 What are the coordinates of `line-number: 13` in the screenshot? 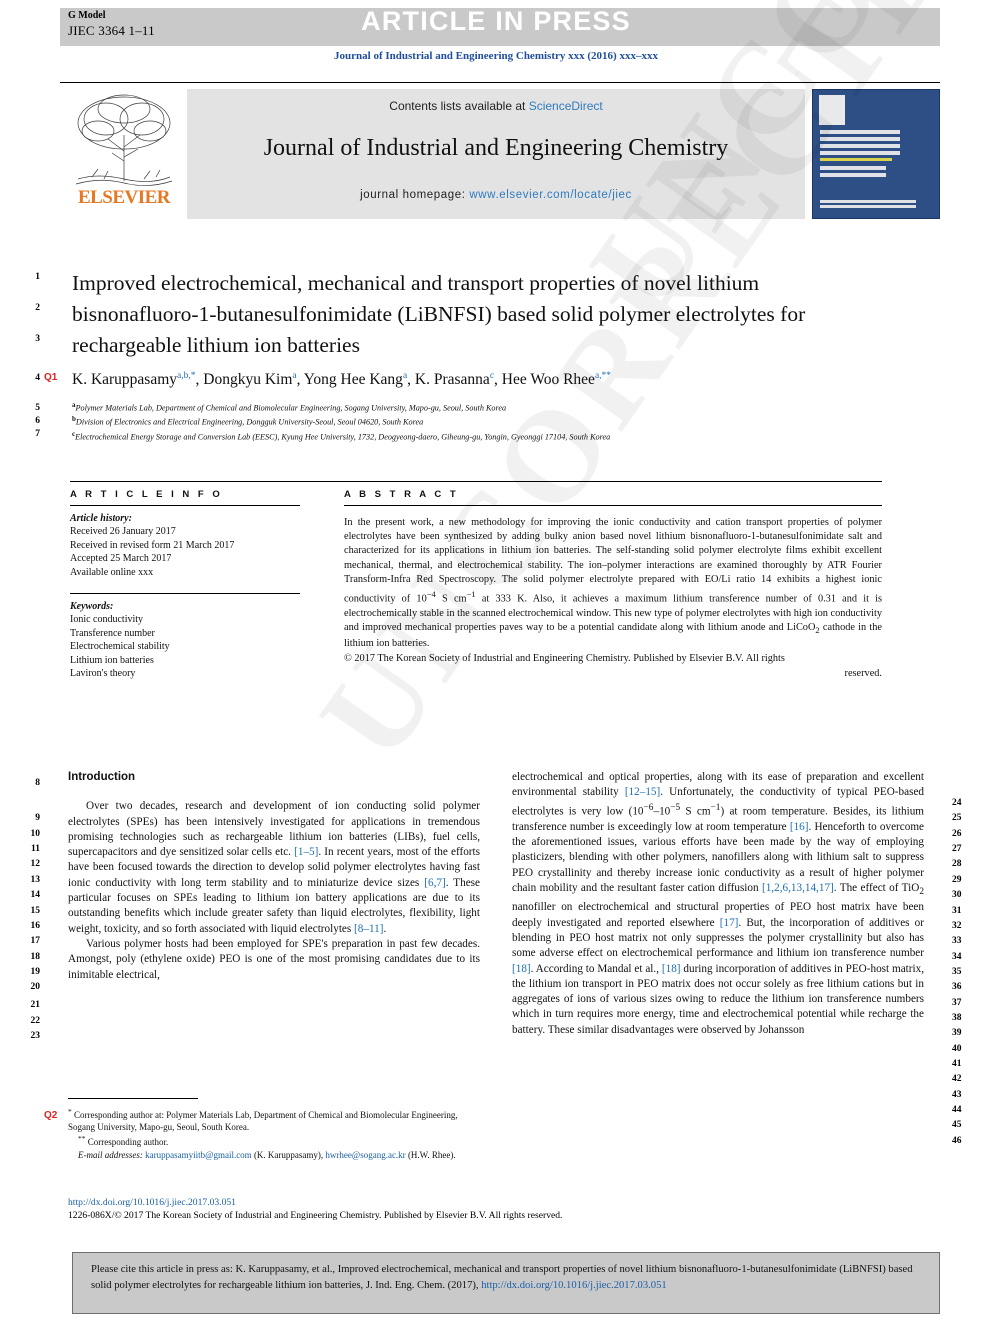 It's located at (35, 880).